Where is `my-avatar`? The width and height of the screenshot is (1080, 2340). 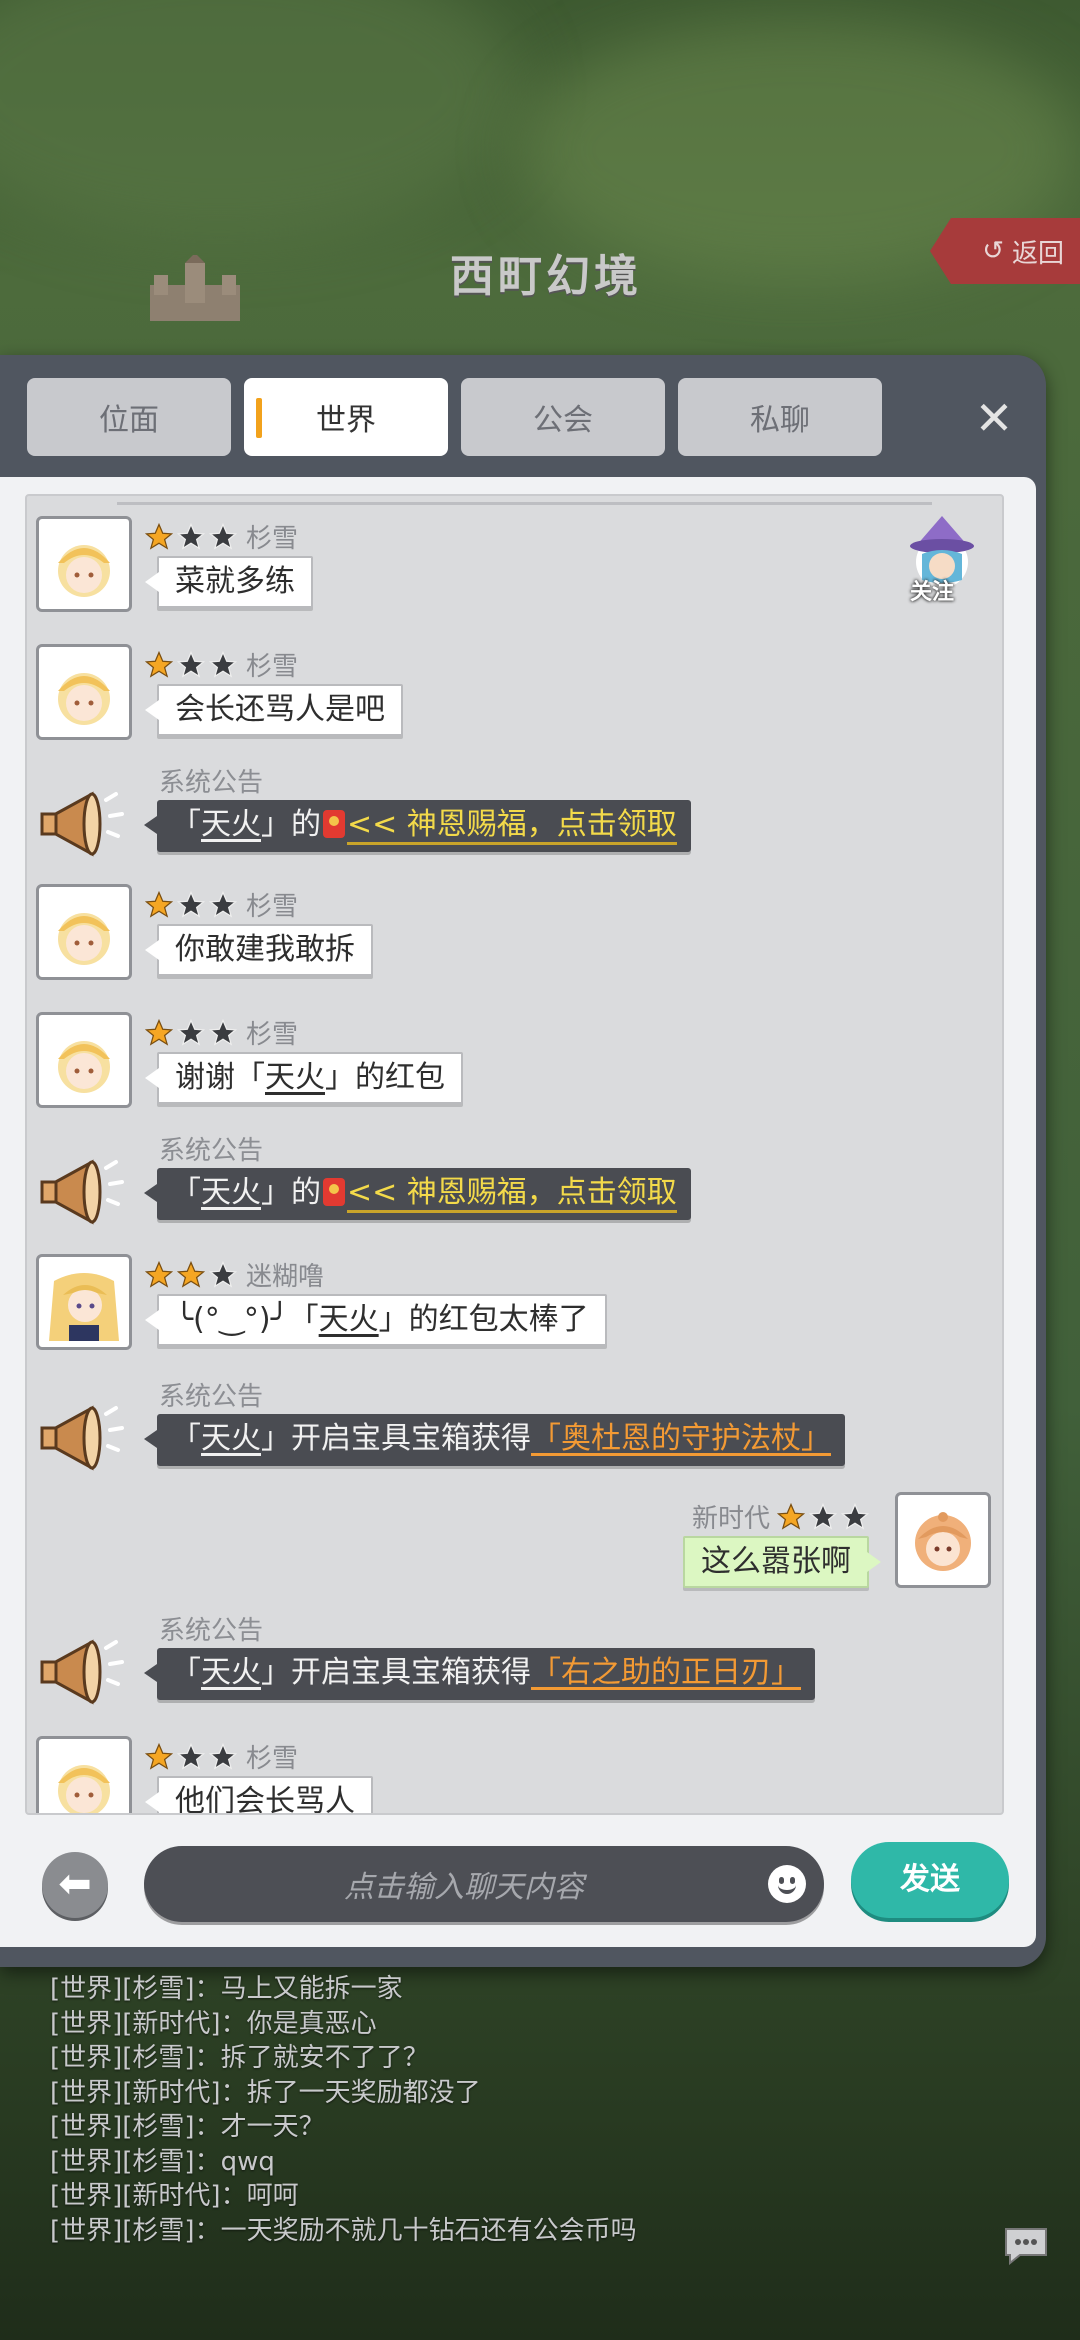
my-avatar is located at coordinates (943, 1540).